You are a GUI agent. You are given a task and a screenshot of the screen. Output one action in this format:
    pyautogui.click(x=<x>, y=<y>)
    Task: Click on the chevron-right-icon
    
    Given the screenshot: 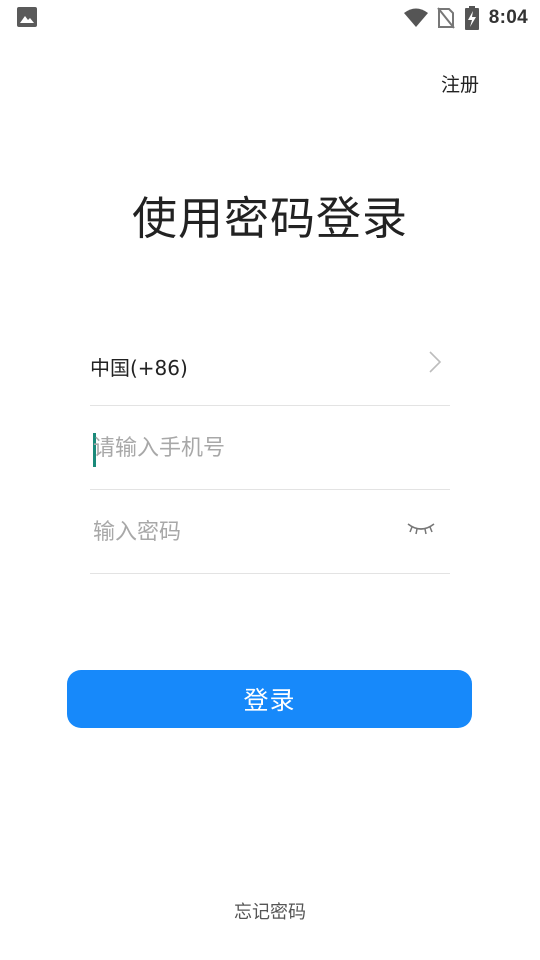 What is the action you would take?
    pyautogui.click(x=435, y=364)
    